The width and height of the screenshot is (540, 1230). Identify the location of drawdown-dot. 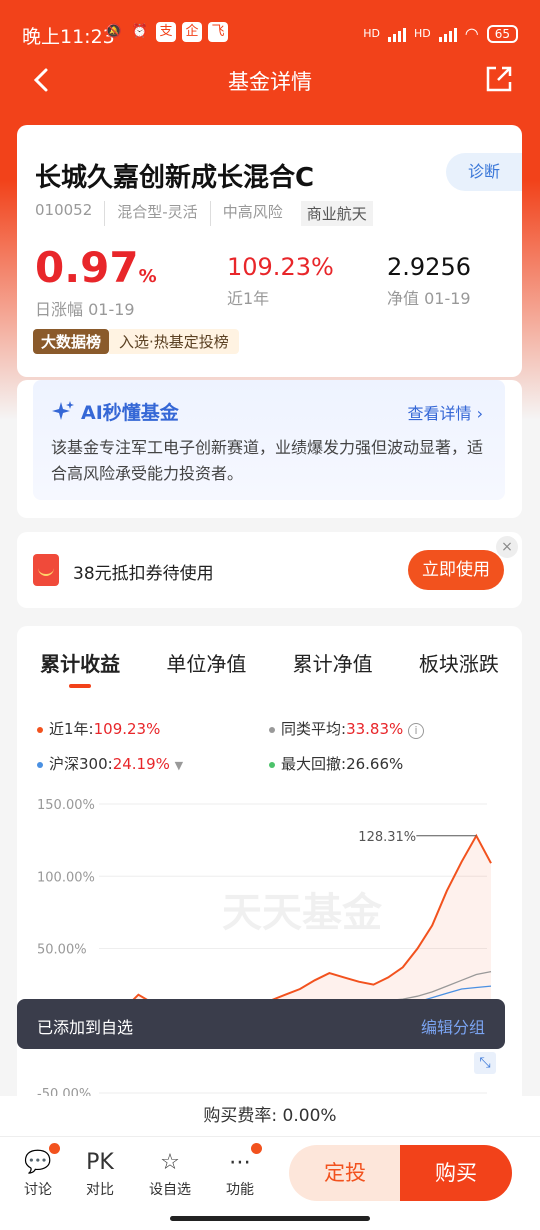
(272, 764).